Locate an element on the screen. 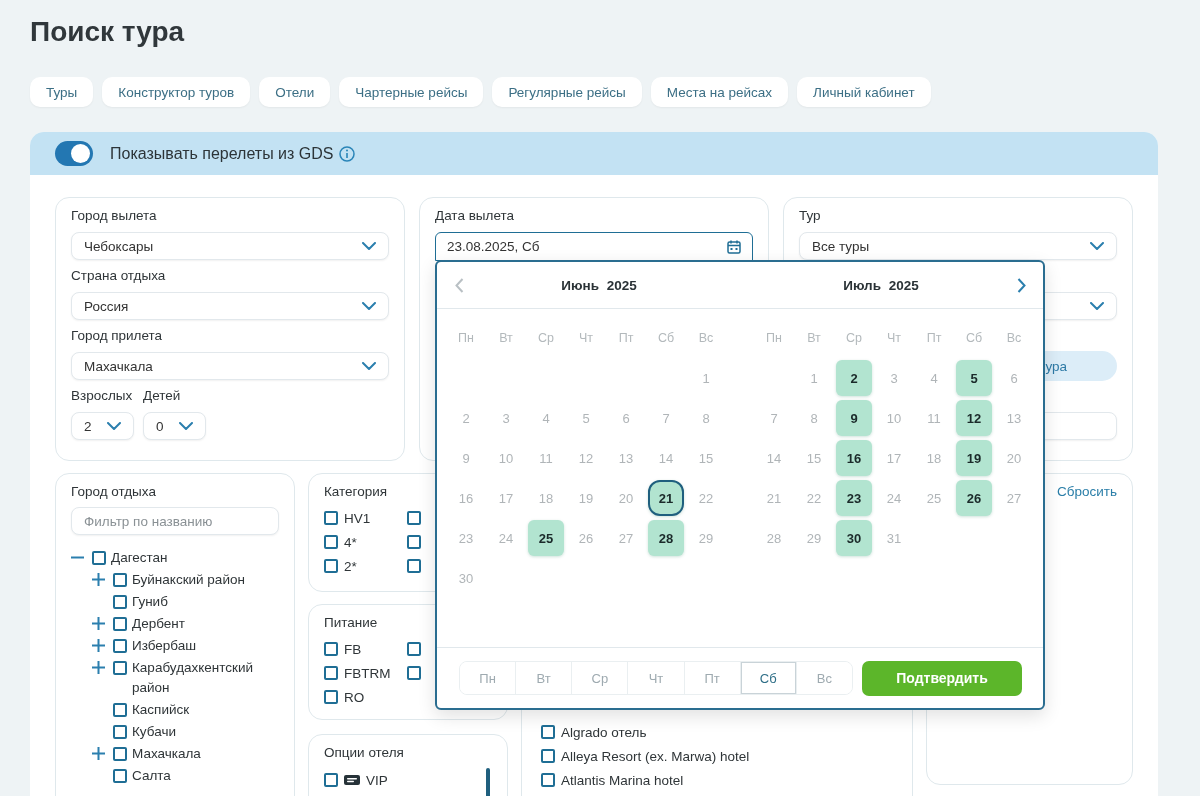  calendar-day: 15 is located at coordinates (814, 458).